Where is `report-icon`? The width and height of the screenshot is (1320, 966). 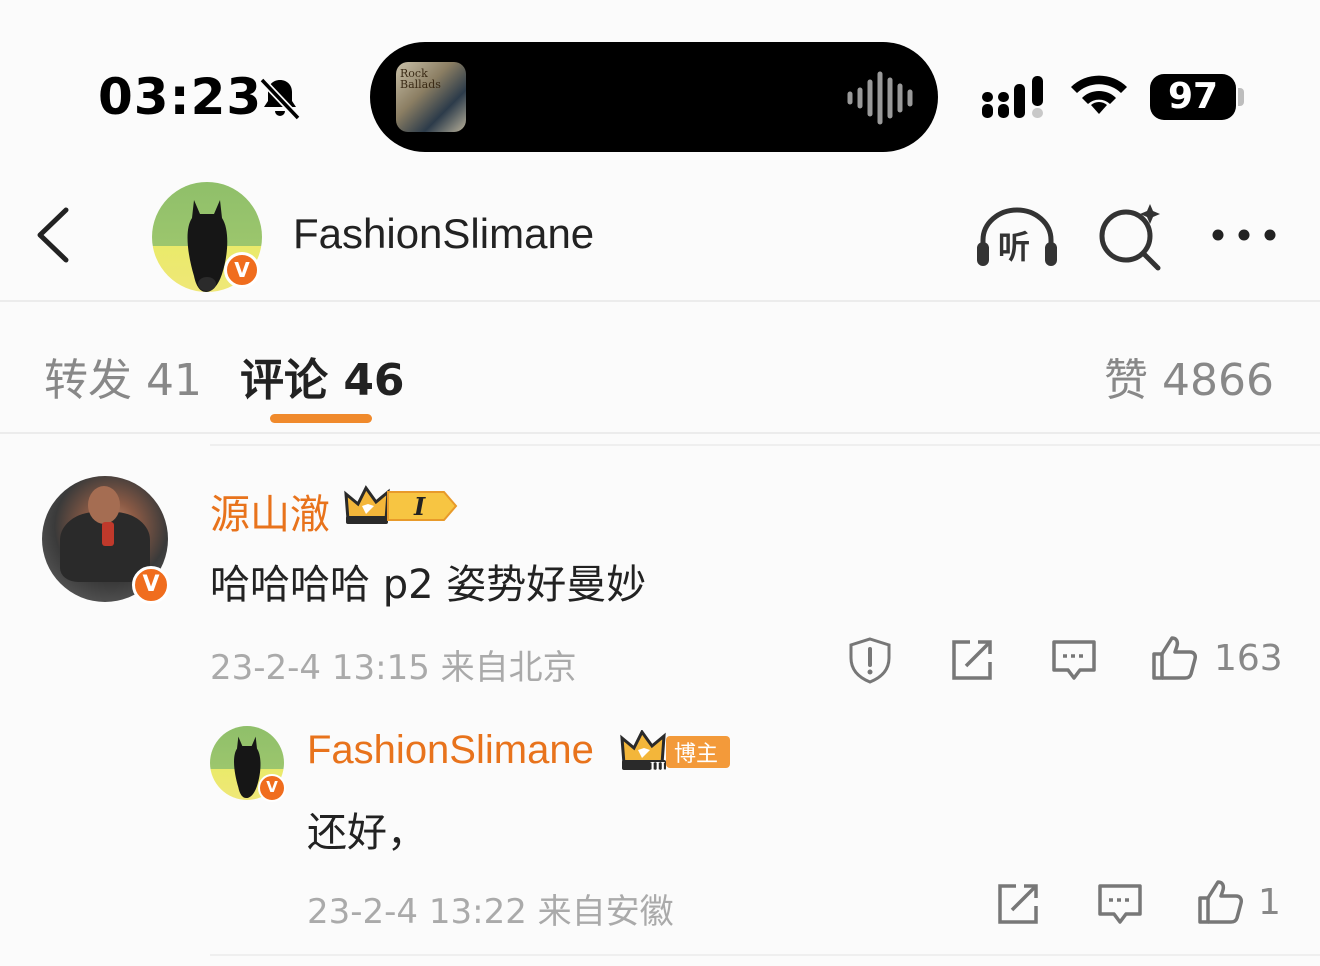
report-icon is located at coordinates (870, 660).